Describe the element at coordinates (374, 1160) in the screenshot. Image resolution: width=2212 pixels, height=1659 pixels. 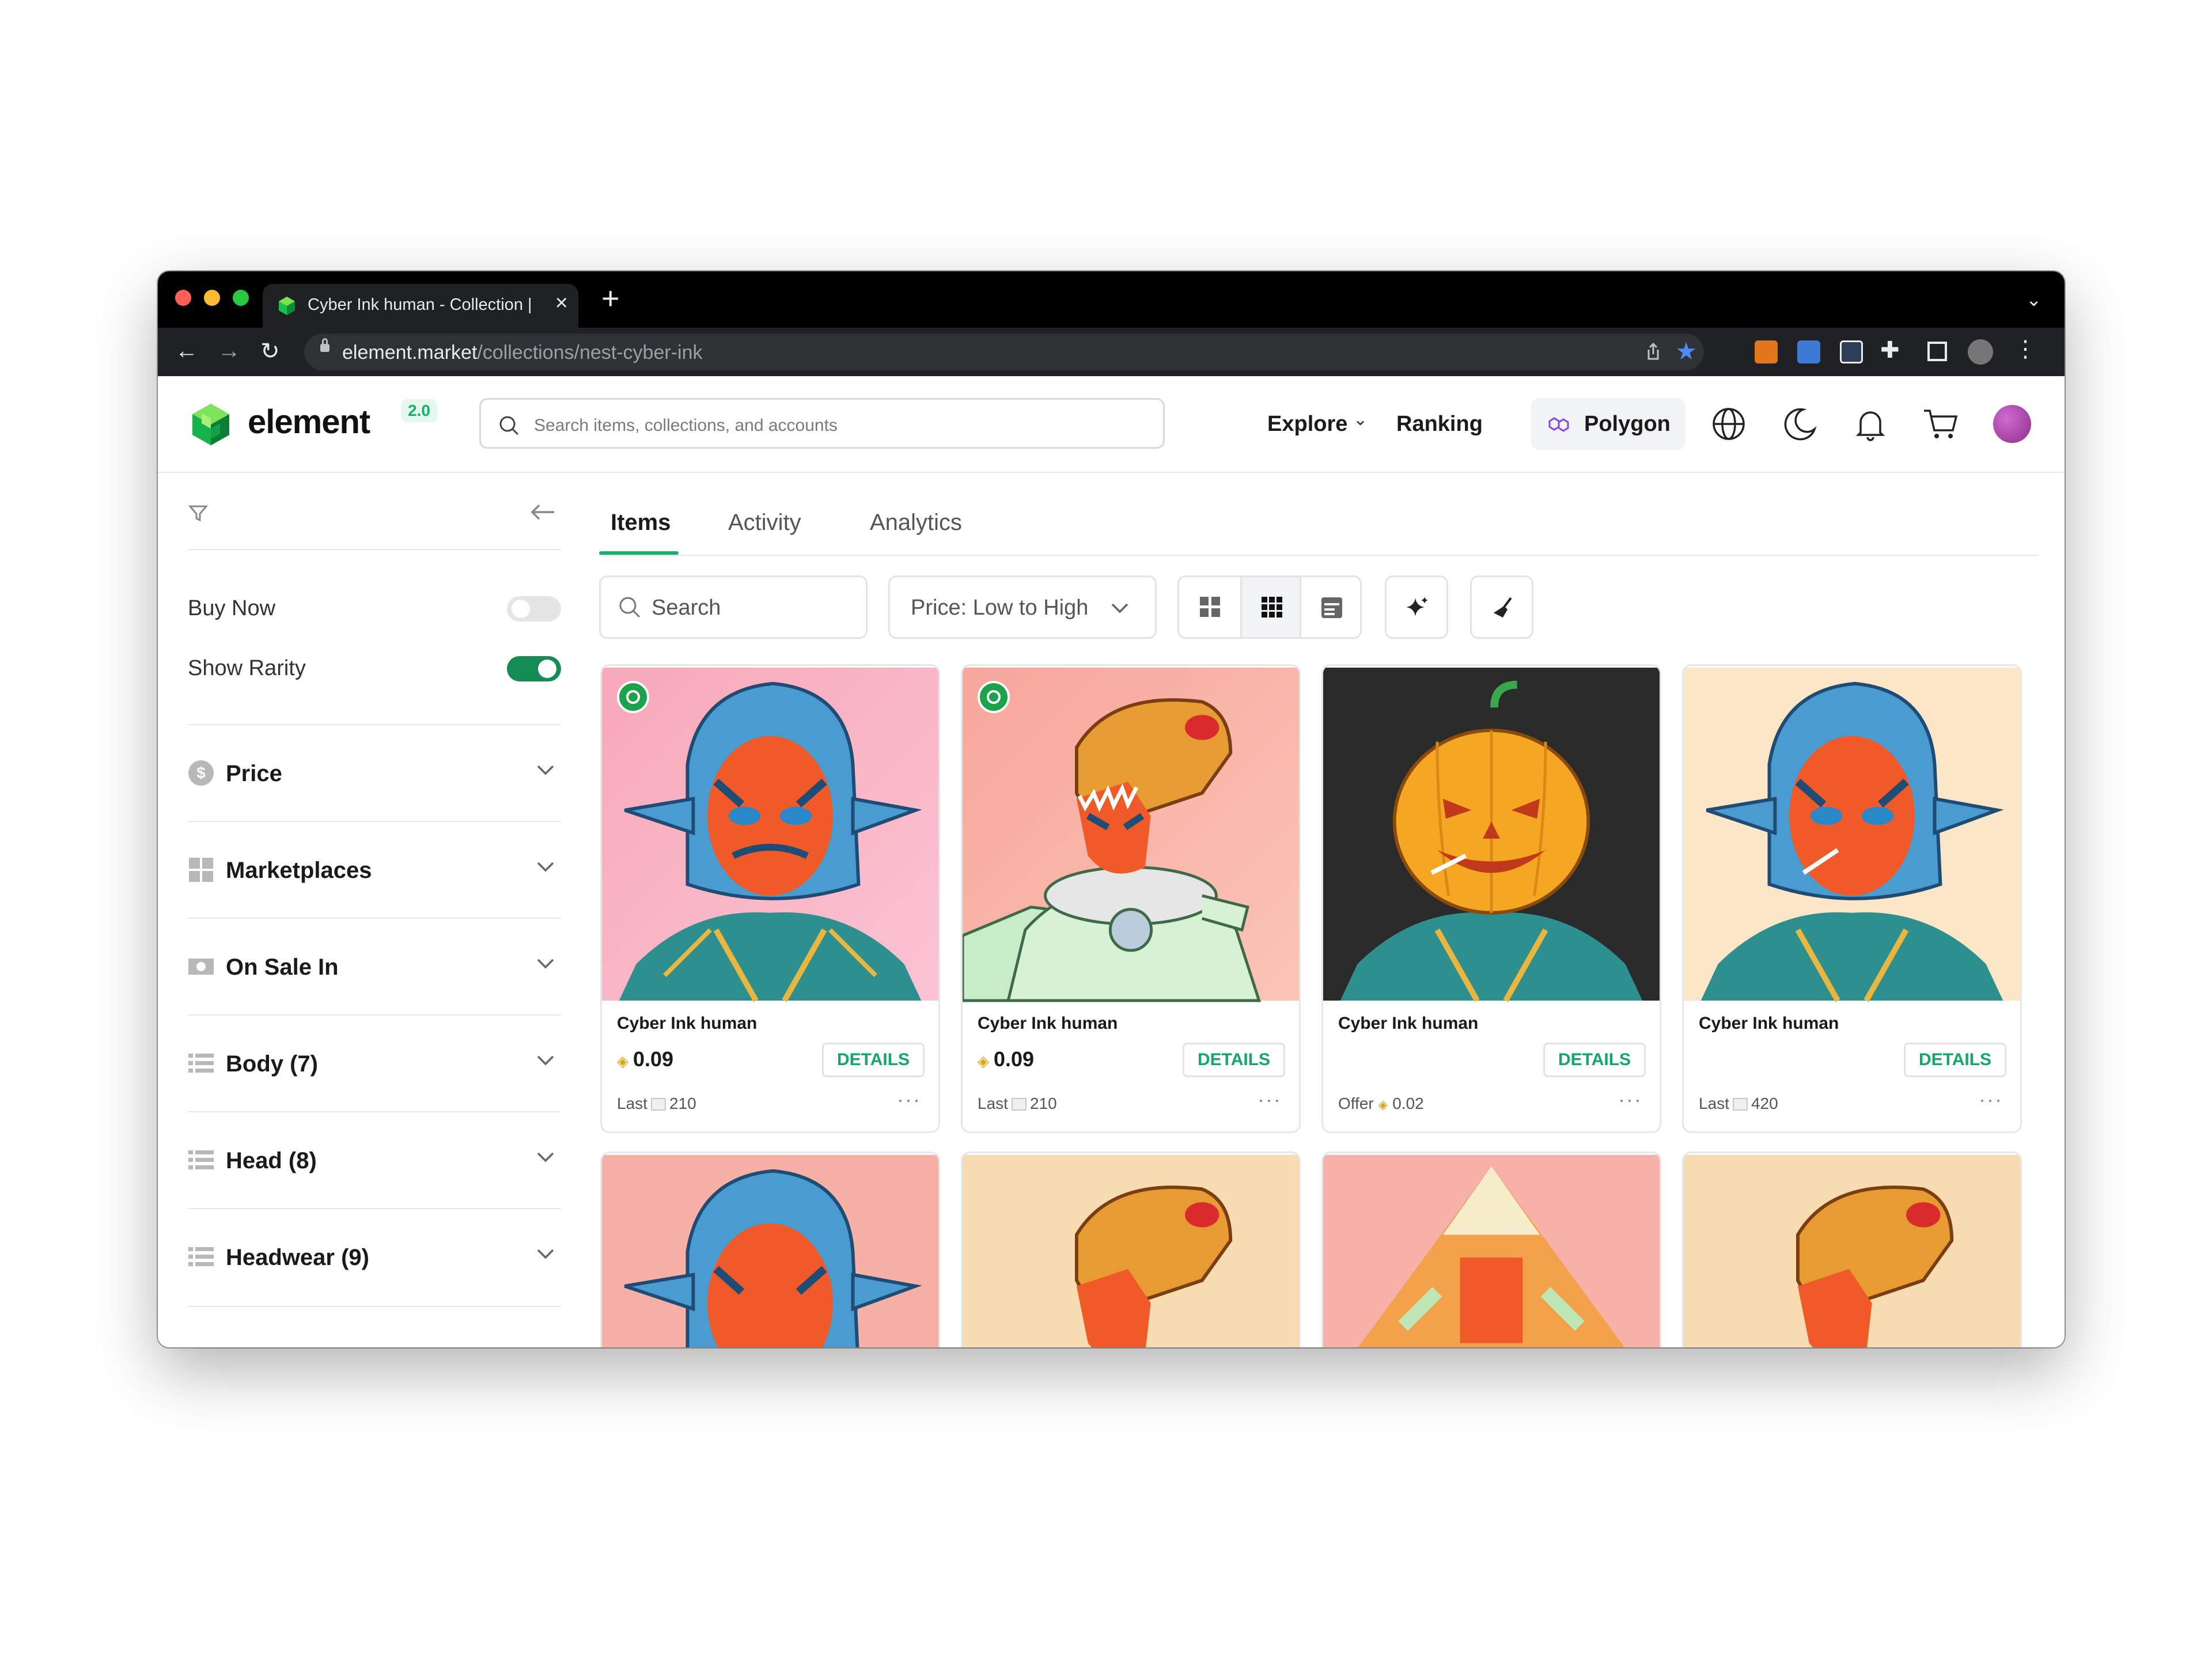
I see `filter-head: Head (8)` at that location.